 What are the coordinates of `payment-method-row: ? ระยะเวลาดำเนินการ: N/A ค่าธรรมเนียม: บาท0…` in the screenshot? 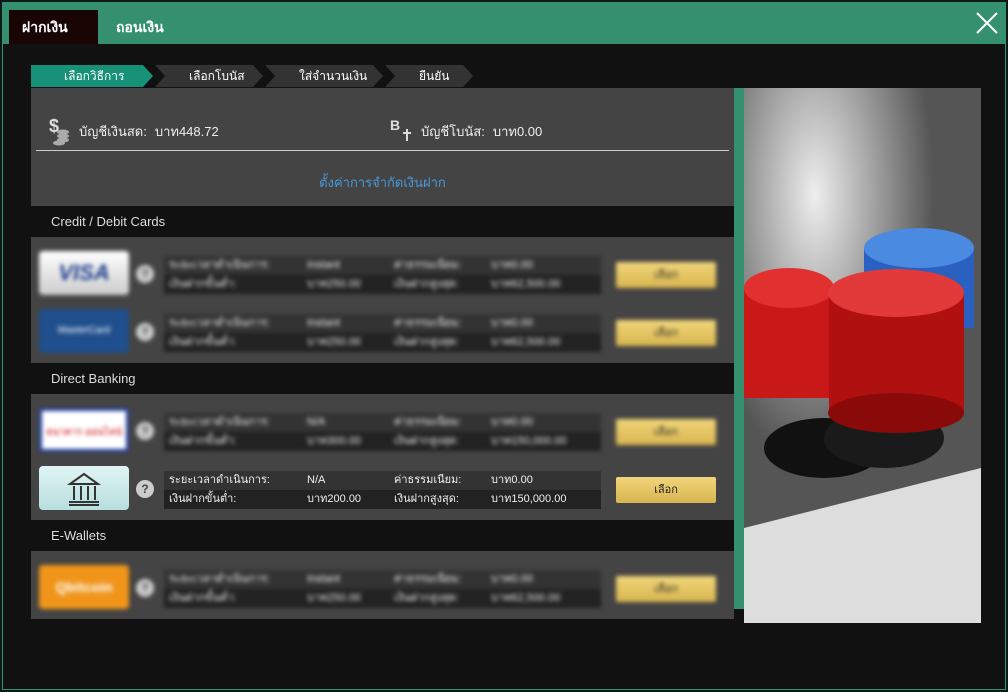 It's located at (382, 486).